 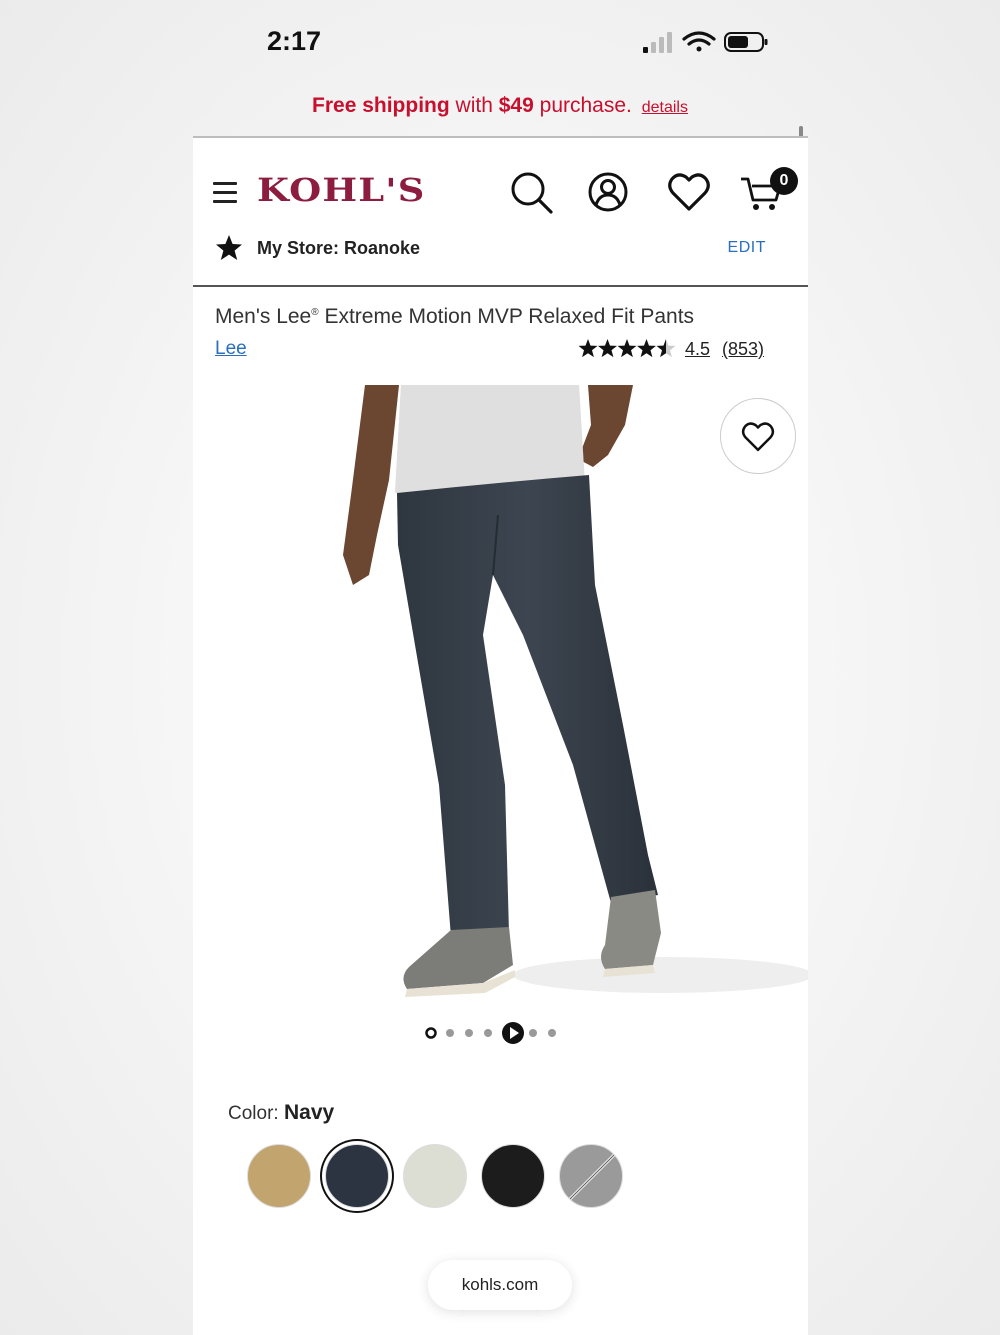 I want to click on carousel-video-dot, so click(x=513, y=1033).